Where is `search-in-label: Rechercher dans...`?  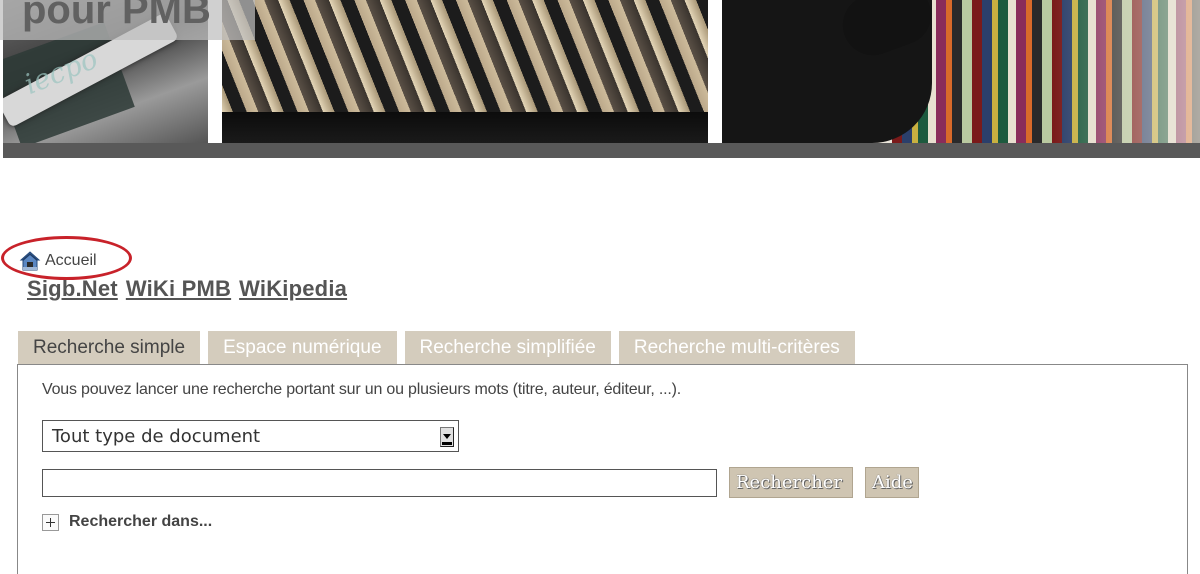
search-in-label: Rechercher dans... is located at coordinates (141, 521).